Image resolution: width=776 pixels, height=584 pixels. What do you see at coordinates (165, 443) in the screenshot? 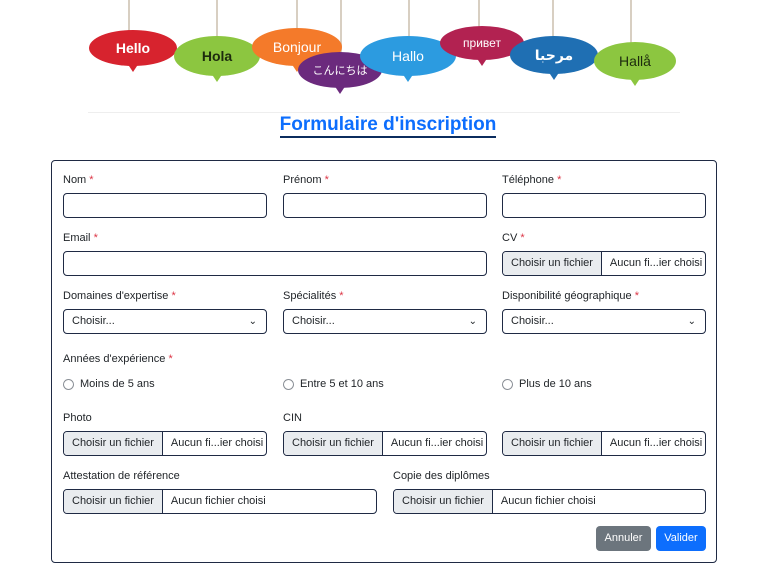
I see `photo-file-input: Choisir un fichier Aucun fi...ier choisi` at bounding box center [165, 443].